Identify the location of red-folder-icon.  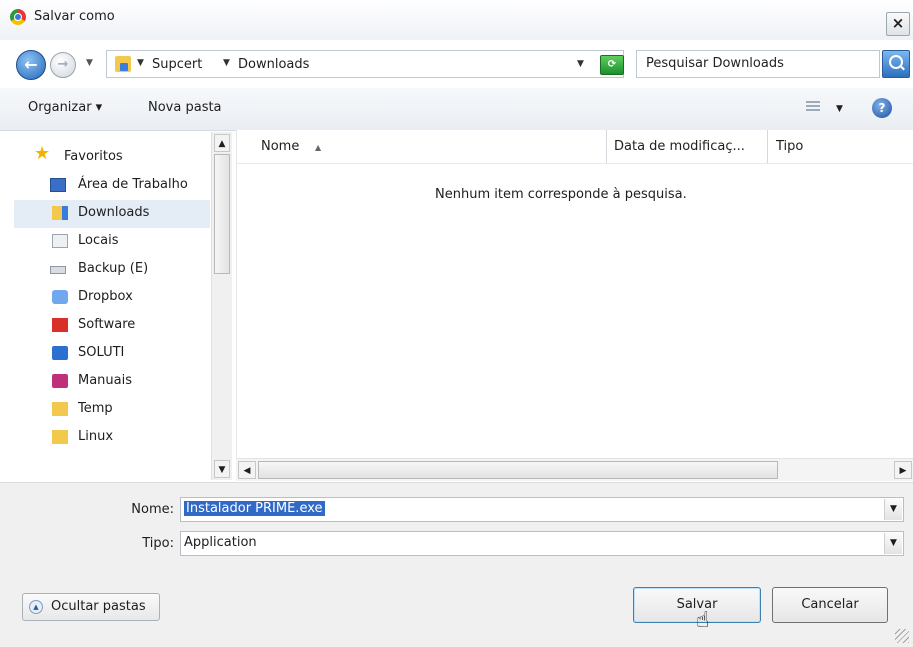
(60, 325).